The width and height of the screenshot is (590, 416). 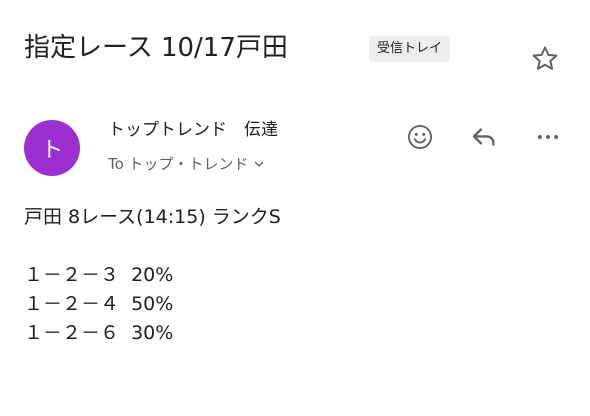 What do you see at coordinates (259, 164) in the screenshot?
I see `chevron-down-icon` at bounding box center [259, 164].